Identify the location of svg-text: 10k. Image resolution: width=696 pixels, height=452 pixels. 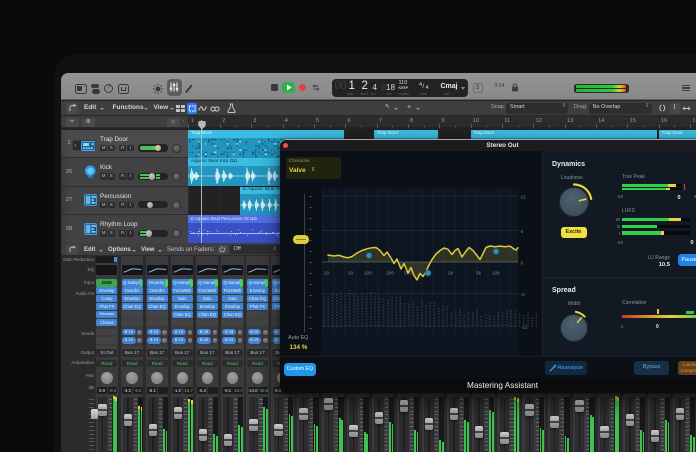
(496, 274).